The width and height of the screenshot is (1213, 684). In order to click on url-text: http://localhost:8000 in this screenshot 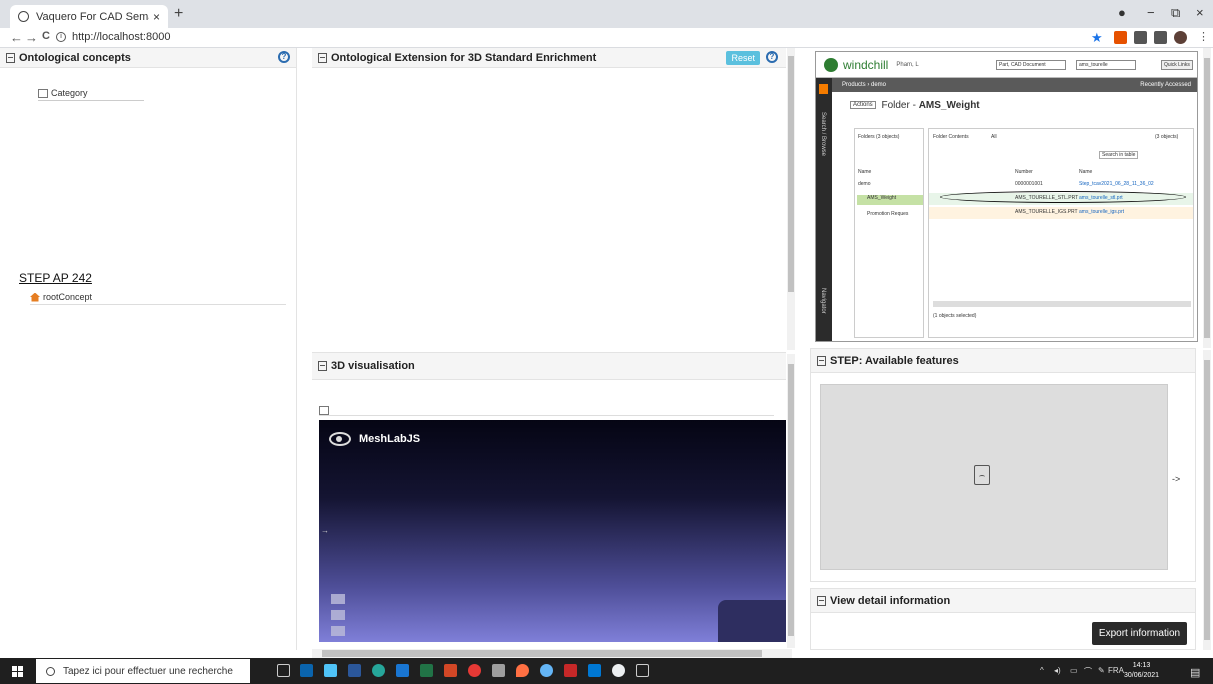, I will do `click(121, 37)`.